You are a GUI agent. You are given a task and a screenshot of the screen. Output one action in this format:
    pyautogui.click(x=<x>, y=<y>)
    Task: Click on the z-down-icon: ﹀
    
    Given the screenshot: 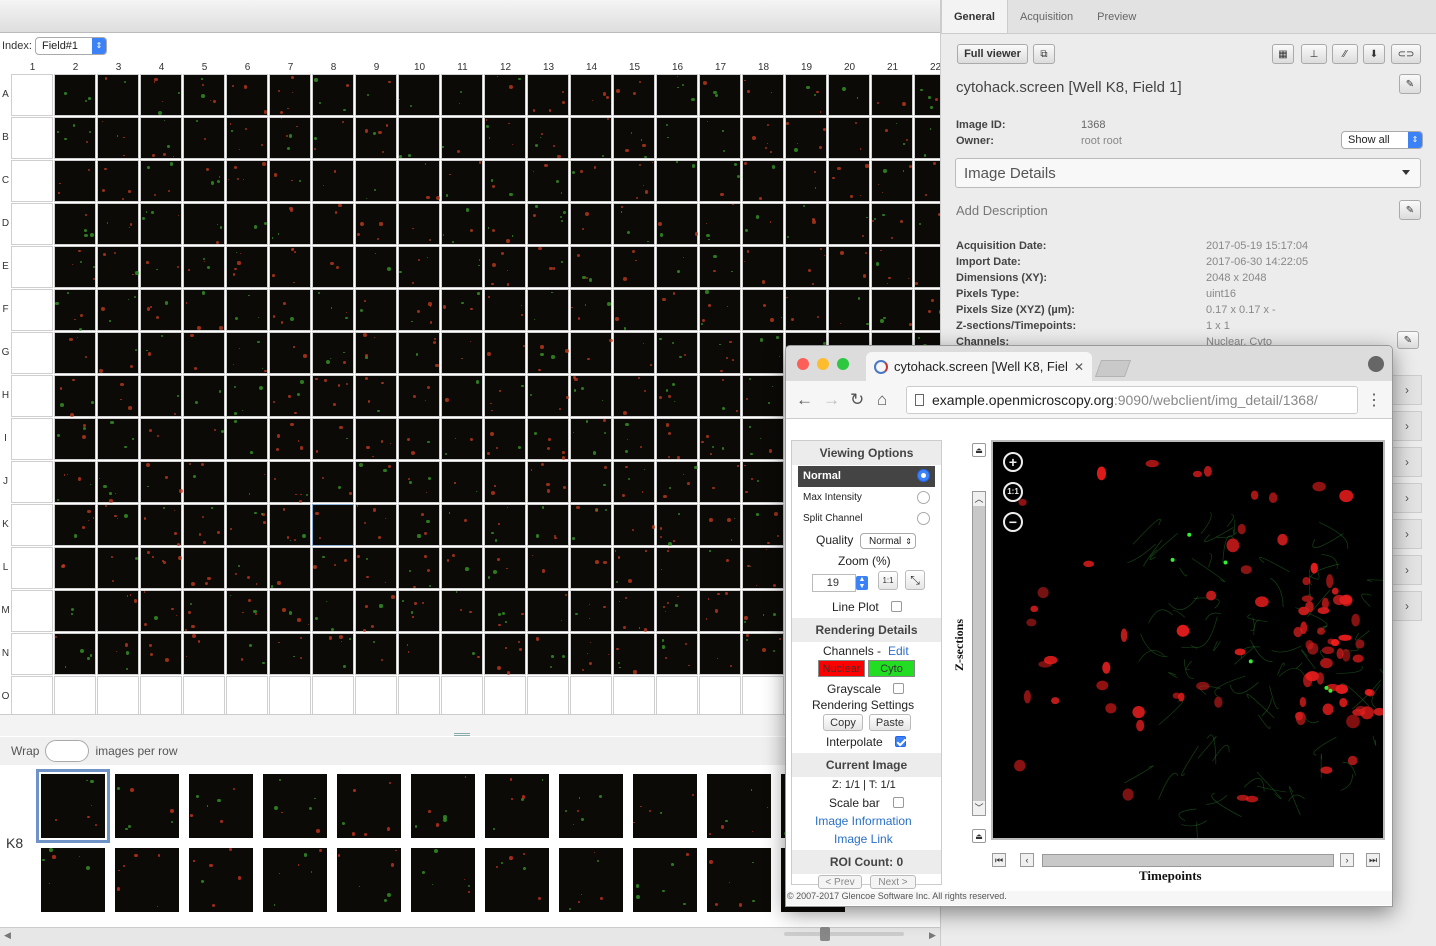 What is the action you would take?
    pyautogui.click(x=979, y=808)
    